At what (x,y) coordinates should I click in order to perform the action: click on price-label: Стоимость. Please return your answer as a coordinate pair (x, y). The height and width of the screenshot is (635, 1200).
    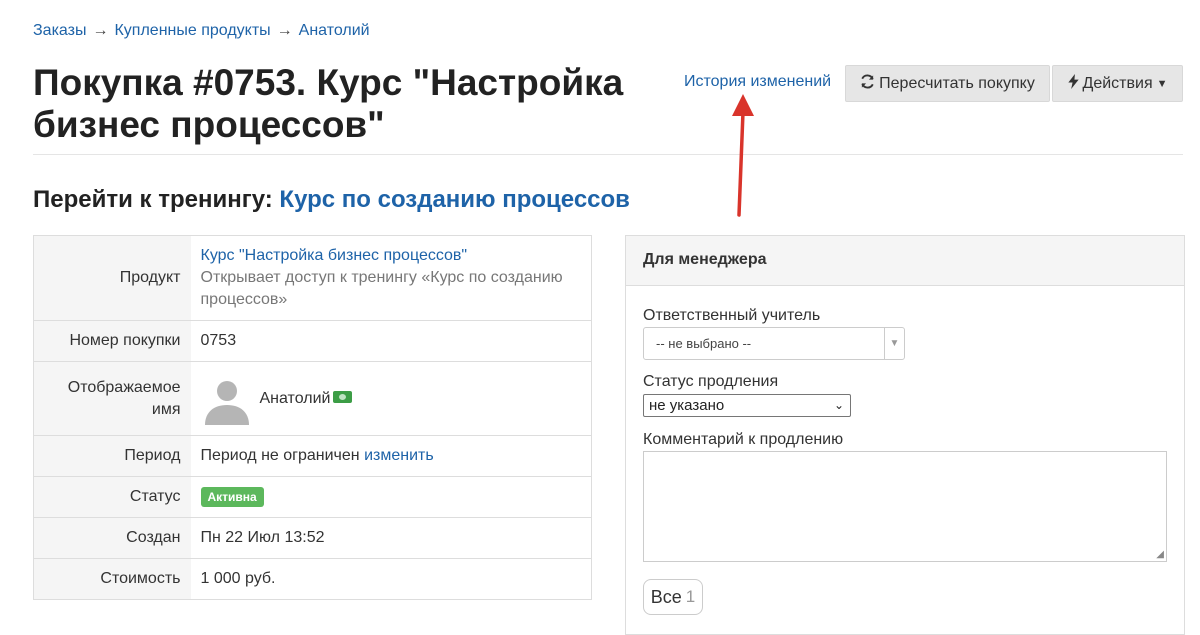
    Looking at the image, I should click on (112, 579).